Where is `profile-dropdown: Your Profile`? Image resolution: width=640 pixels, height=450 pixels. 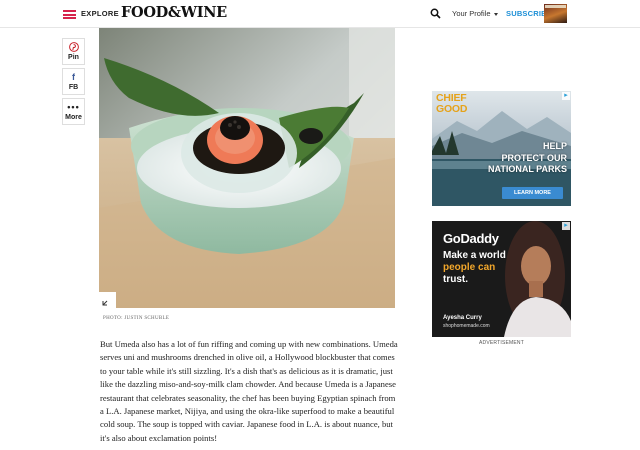
profile-dropdown: Your Profile is located at coordinates (475, 13).